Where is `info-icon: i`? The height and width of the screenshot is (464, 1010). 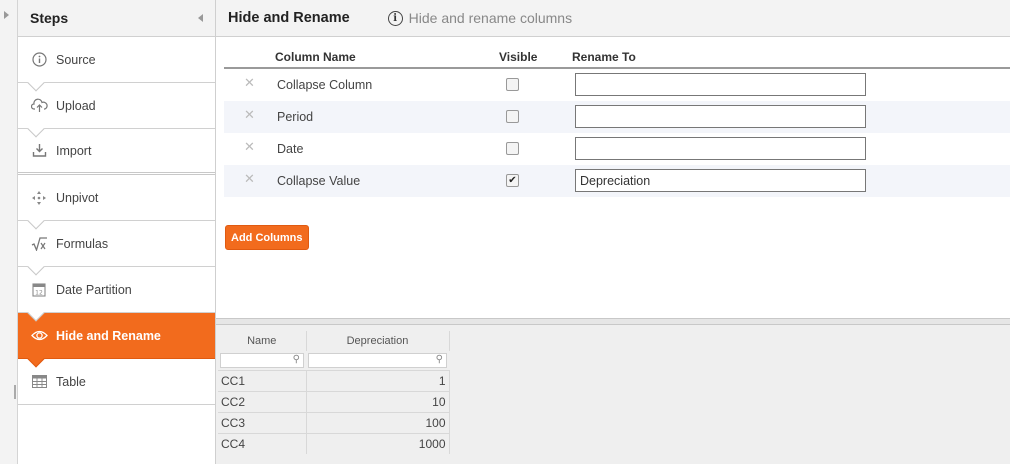
info-icon: i is located at coordinates (395, 18).